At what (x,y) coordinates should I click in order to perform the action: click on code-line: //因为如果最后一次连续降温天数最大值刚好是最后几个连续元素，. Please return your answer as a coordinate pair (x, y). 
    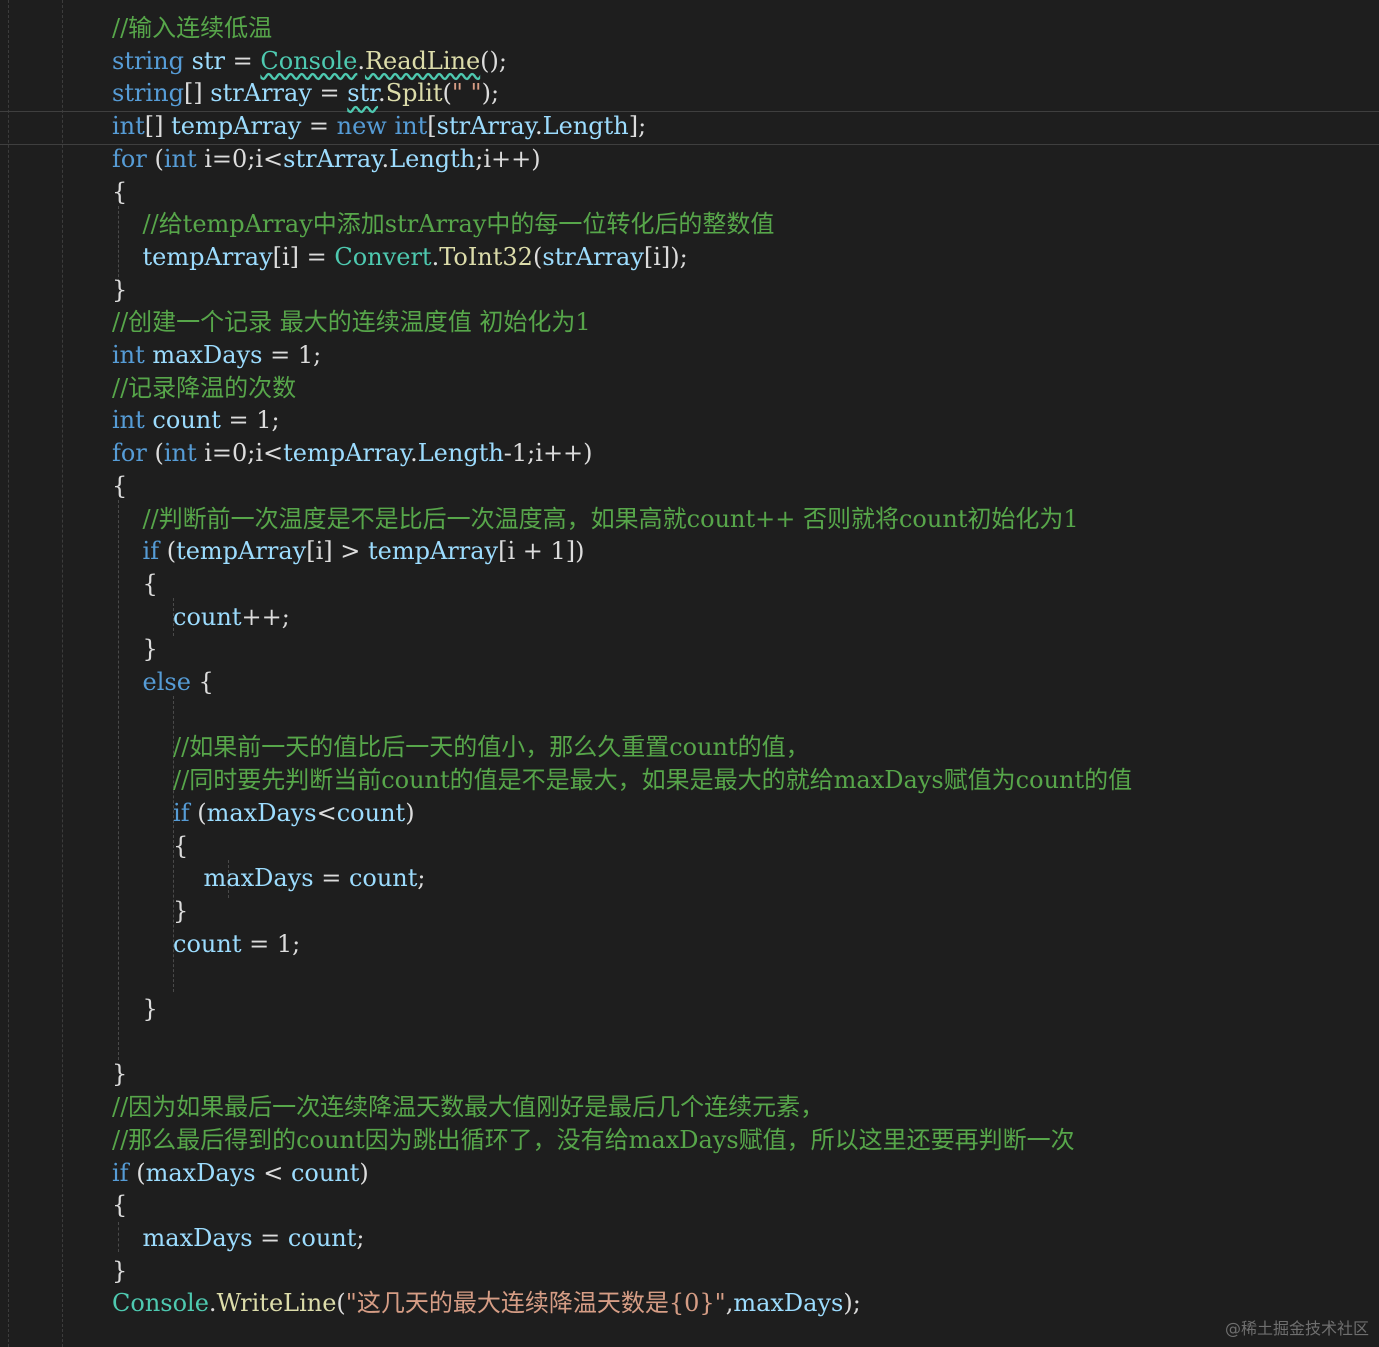
    Looking at the image, I should click on (468, 1107).